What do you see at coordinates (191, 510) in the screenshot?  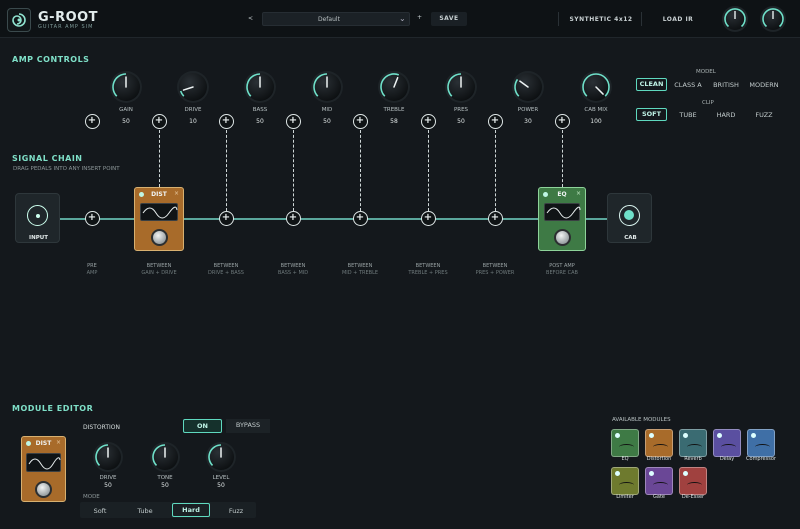 I see `mode-hard-button: Hard` at bounding box center [191, 510].